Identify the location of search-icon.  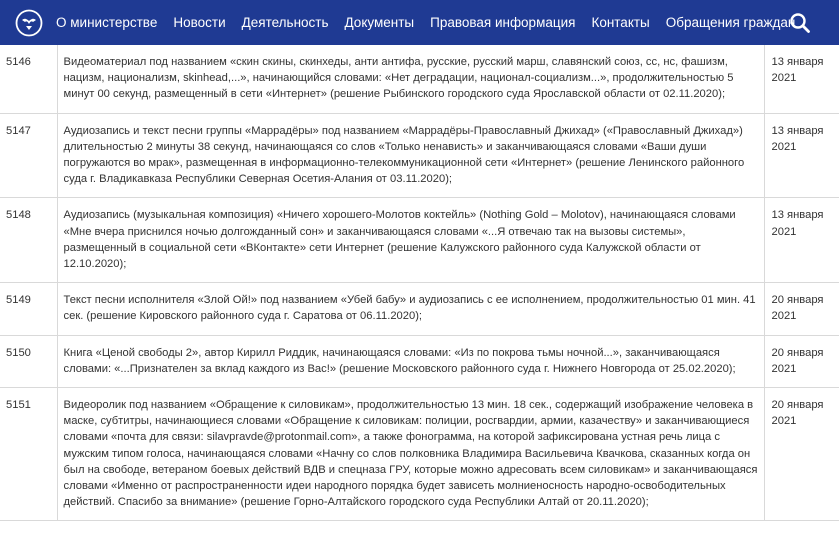
(800, 23).